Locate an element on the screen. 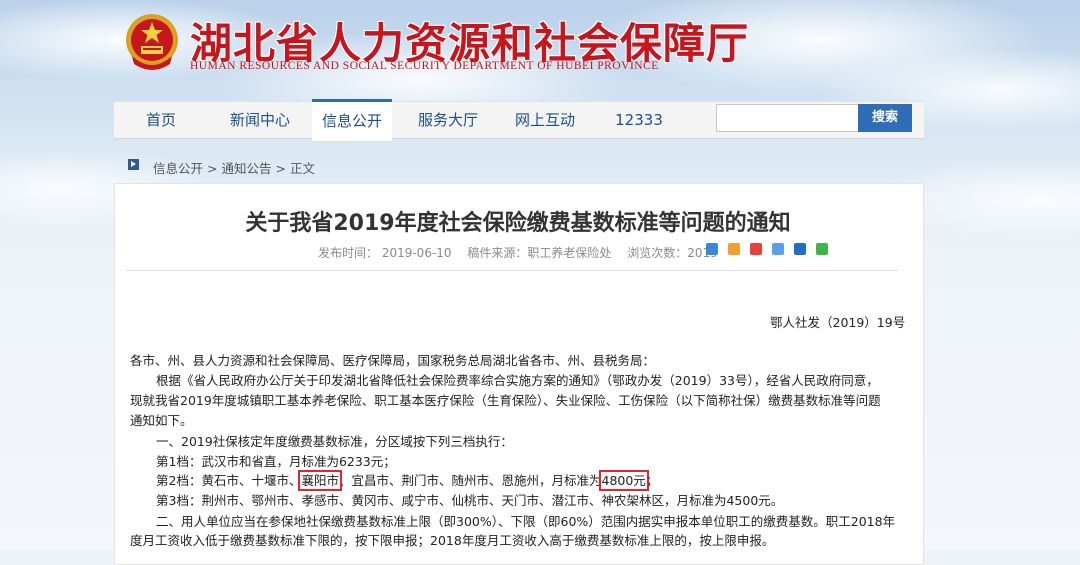  article-source: 稿件来源：职工养老保险处 is located at coordinates (539, 253).